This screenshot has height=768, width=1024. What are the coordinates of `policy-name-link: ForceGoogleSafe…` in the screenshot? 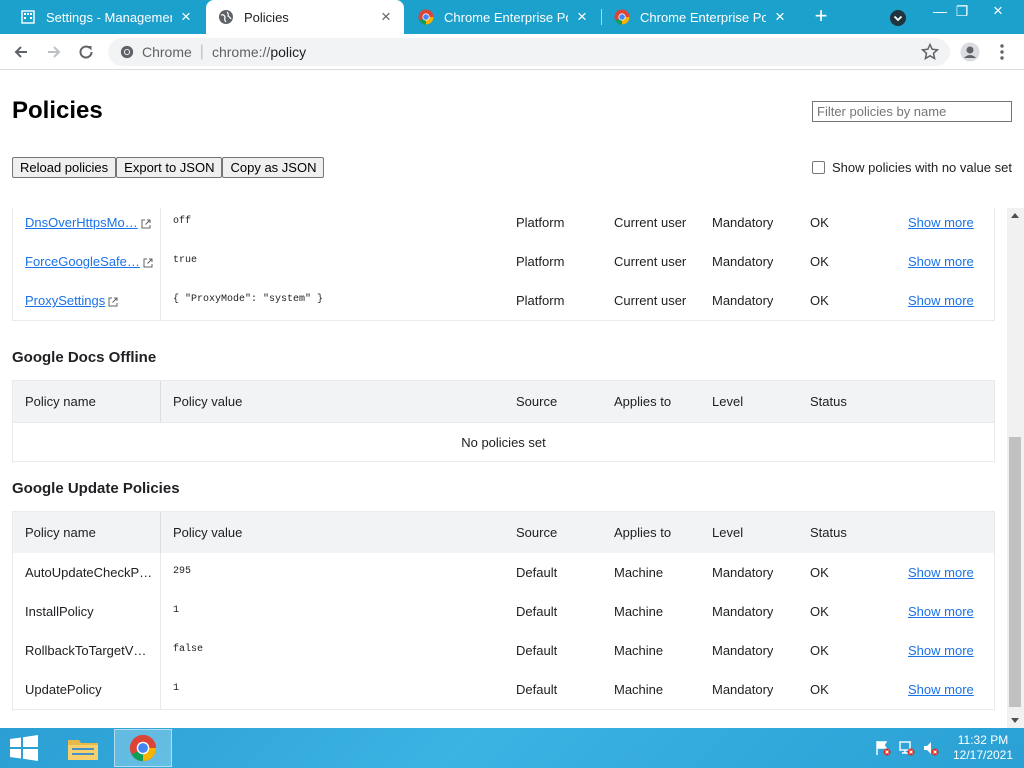 It's located at (82, 261).